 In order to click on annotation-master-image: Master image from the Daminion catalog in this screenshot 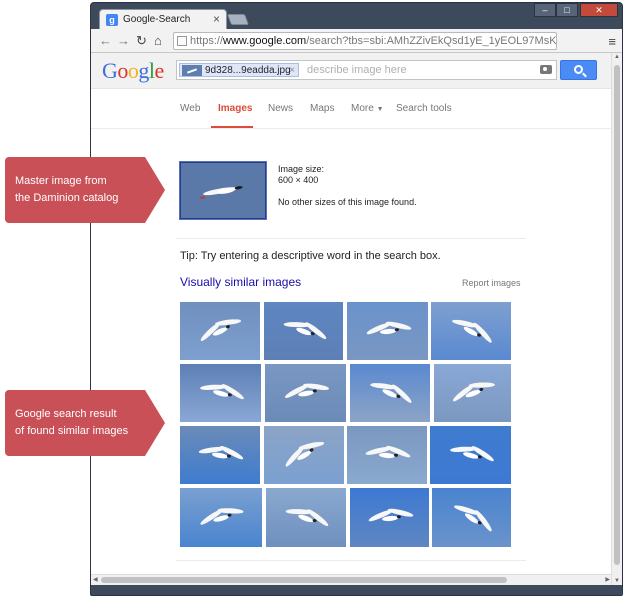, I will do `click(85, 190)`.